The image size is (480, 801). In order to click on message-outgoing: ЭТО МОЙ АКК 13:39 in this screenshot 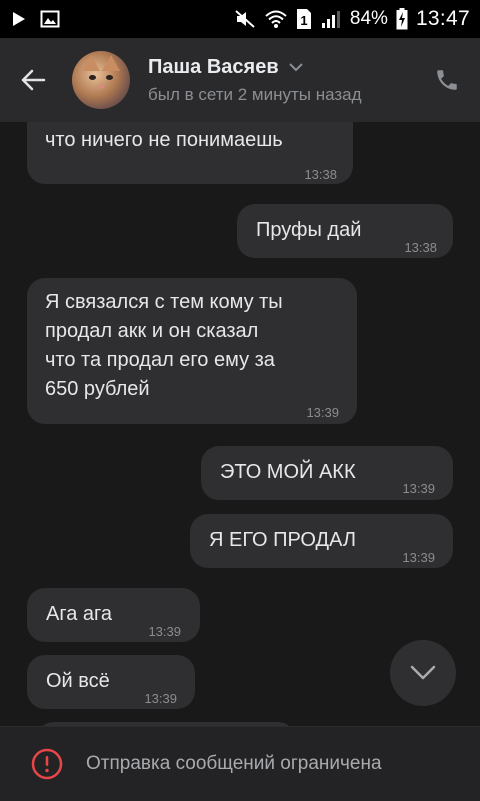, I will do `click(327, 473)`.